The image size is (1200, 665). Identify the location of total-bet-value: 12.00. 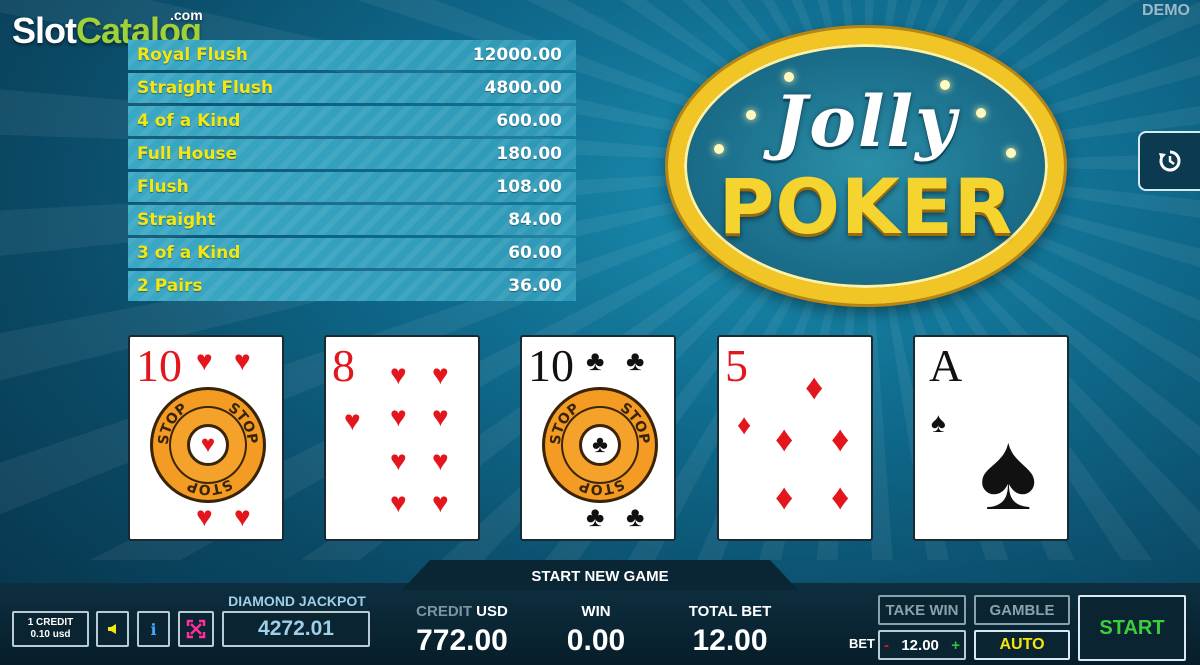
(730, 640).